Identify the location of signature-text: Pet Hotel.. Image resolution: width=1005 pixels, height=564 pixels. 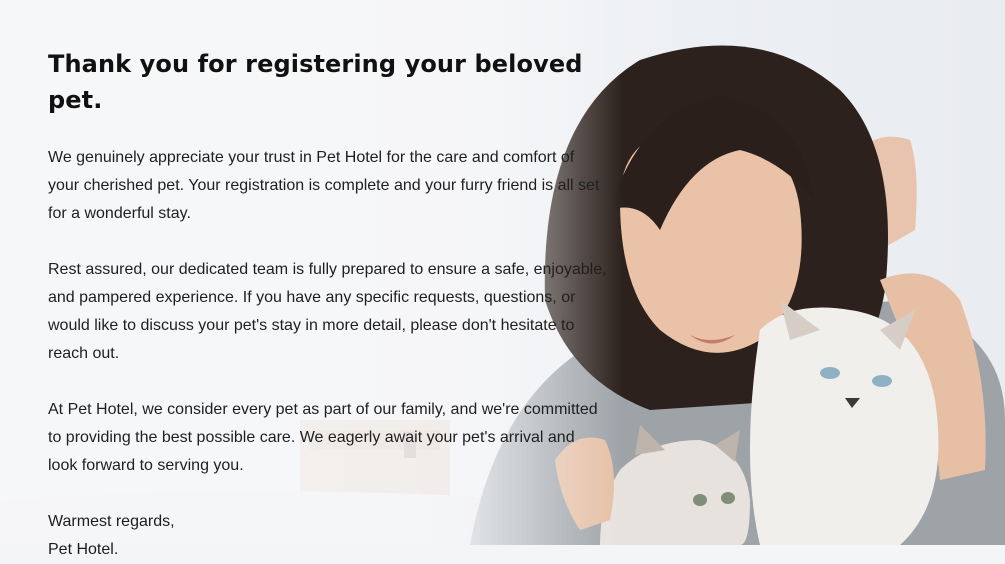
(83, 549).